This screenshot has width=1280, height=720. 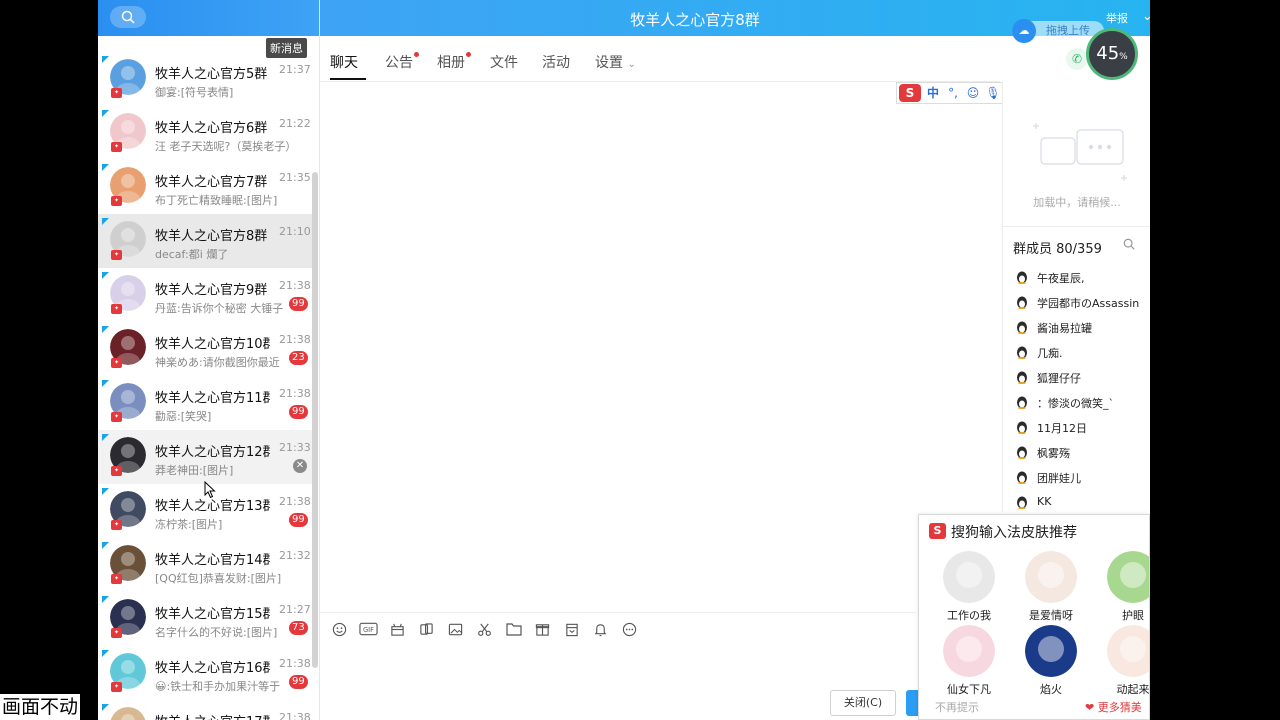 What do you see at coordinates (1082, 478) in the screenshot?
I see `member-item: 团胖娃儿` at bounding box center [1082, 478].